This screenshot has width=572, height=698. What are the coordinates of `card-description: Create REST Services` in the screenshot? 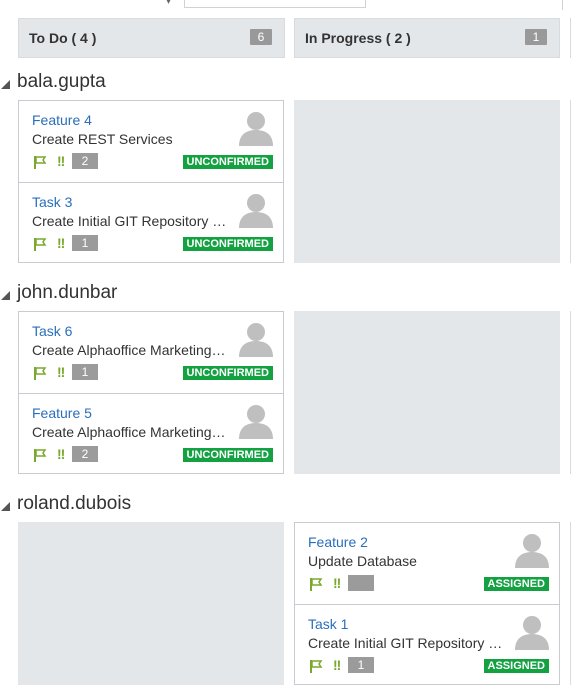 It's located at (102, 139).